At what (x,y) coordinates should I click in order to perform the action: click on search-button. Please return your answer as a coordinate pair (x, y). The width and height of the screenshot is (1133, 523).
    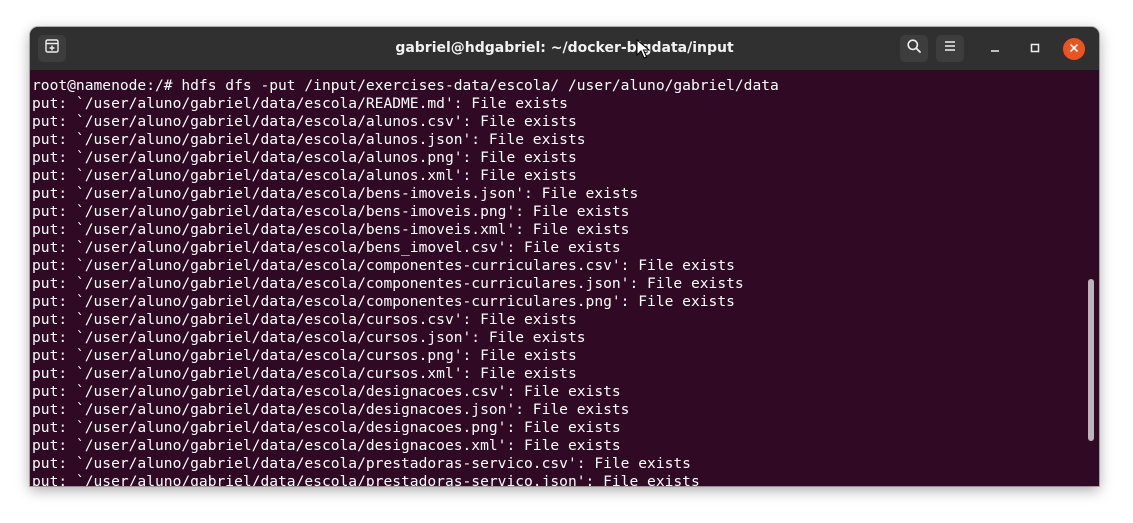
    Looking at the image, I should click on (914, 48).